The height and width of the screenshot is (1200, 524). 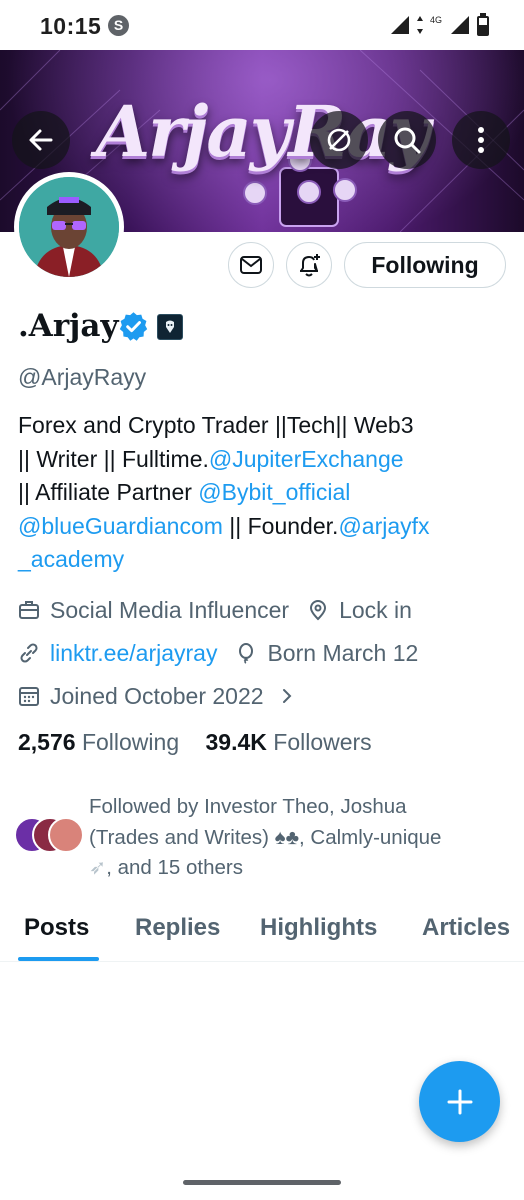 I want to click on bio-line: || Affiliate Partner @Bybit_official, so click(x=263, y=493).